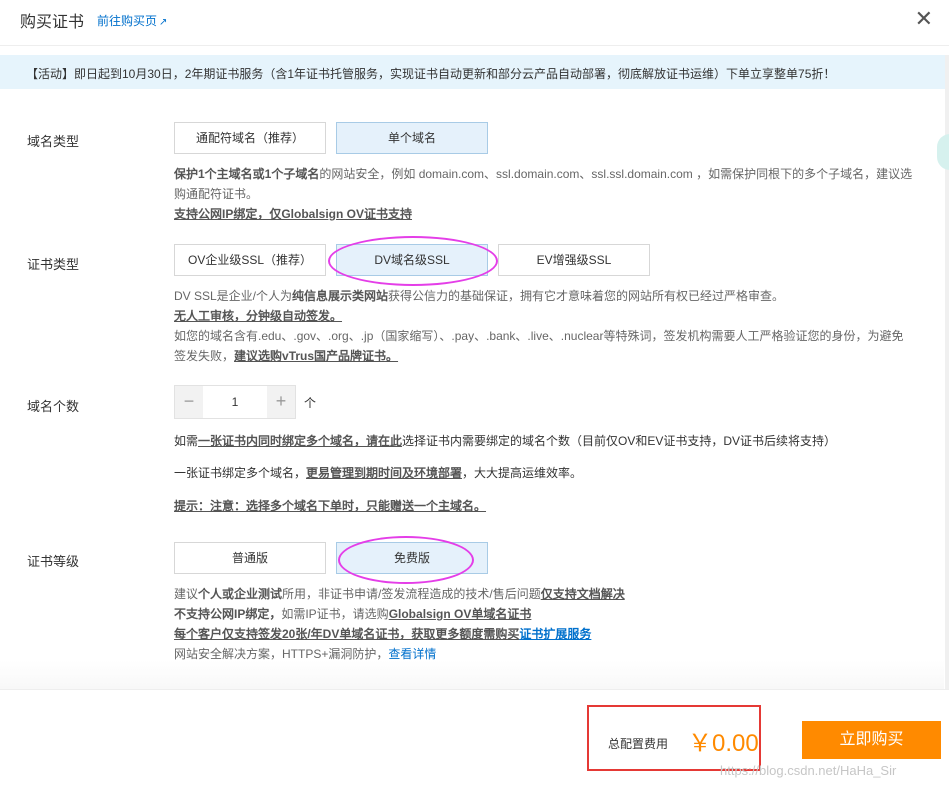  What do you see at coordinates (228, 614) in the screenshot?
I see `level-desc2-bold: 不支持公网IP绑定，` at bounding box center [228, 614].